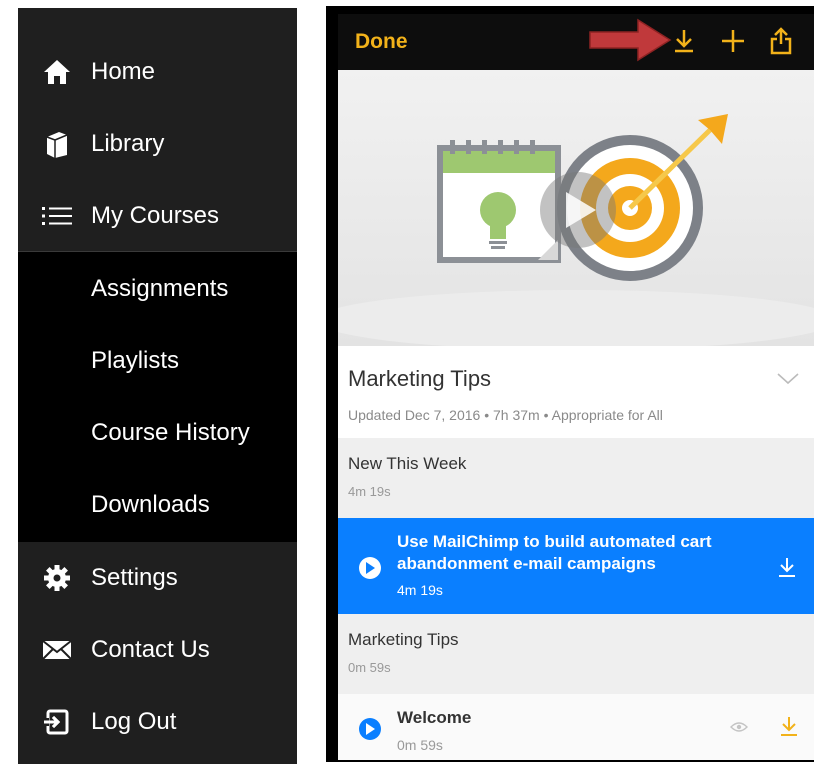  Describe the element at coordinates (576, 42) in the screenshot. I see `top-toolbar: Done` at that location.